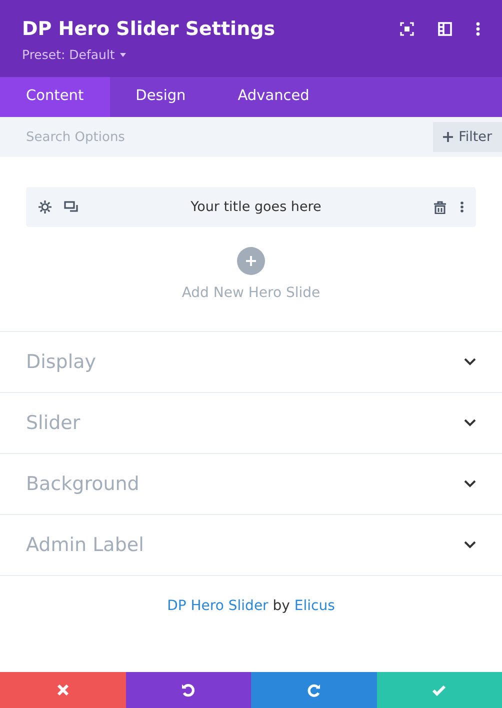 The width and height of the screenshot is (502, 708). What do you see at coordinates (217, 606) in the screenshot?
I see `product-link: DP Hero Slider` at bounding box center [217, 606].